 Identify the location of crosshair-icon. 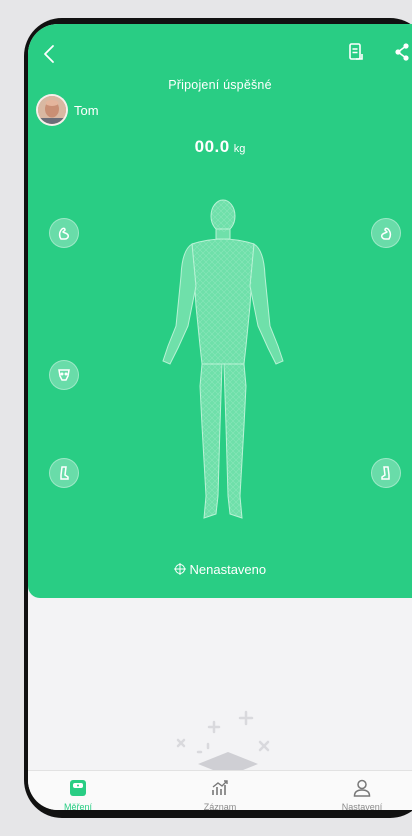
(179, 569).